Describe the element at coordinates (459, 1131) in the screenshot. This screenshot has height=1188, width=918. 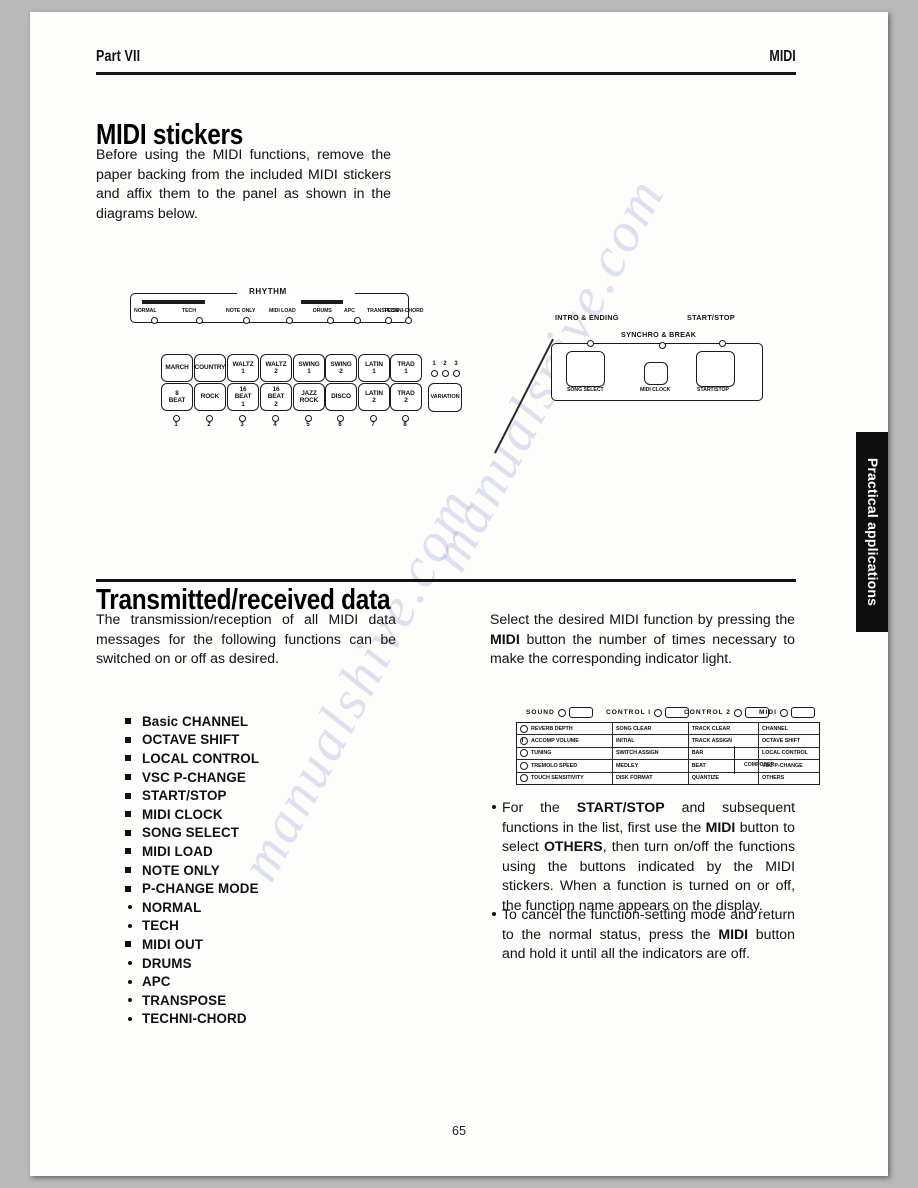
I see `page-number: 65` at that location.